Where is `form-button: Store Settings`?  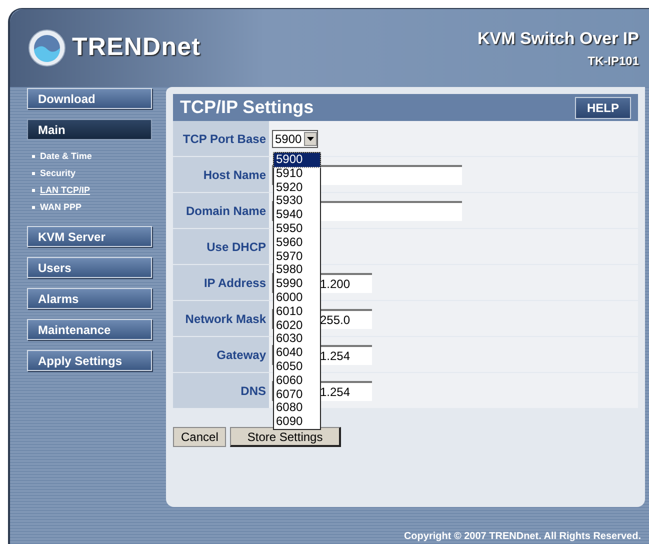
form-button: Store Settings is located at coordinates (285, 437).